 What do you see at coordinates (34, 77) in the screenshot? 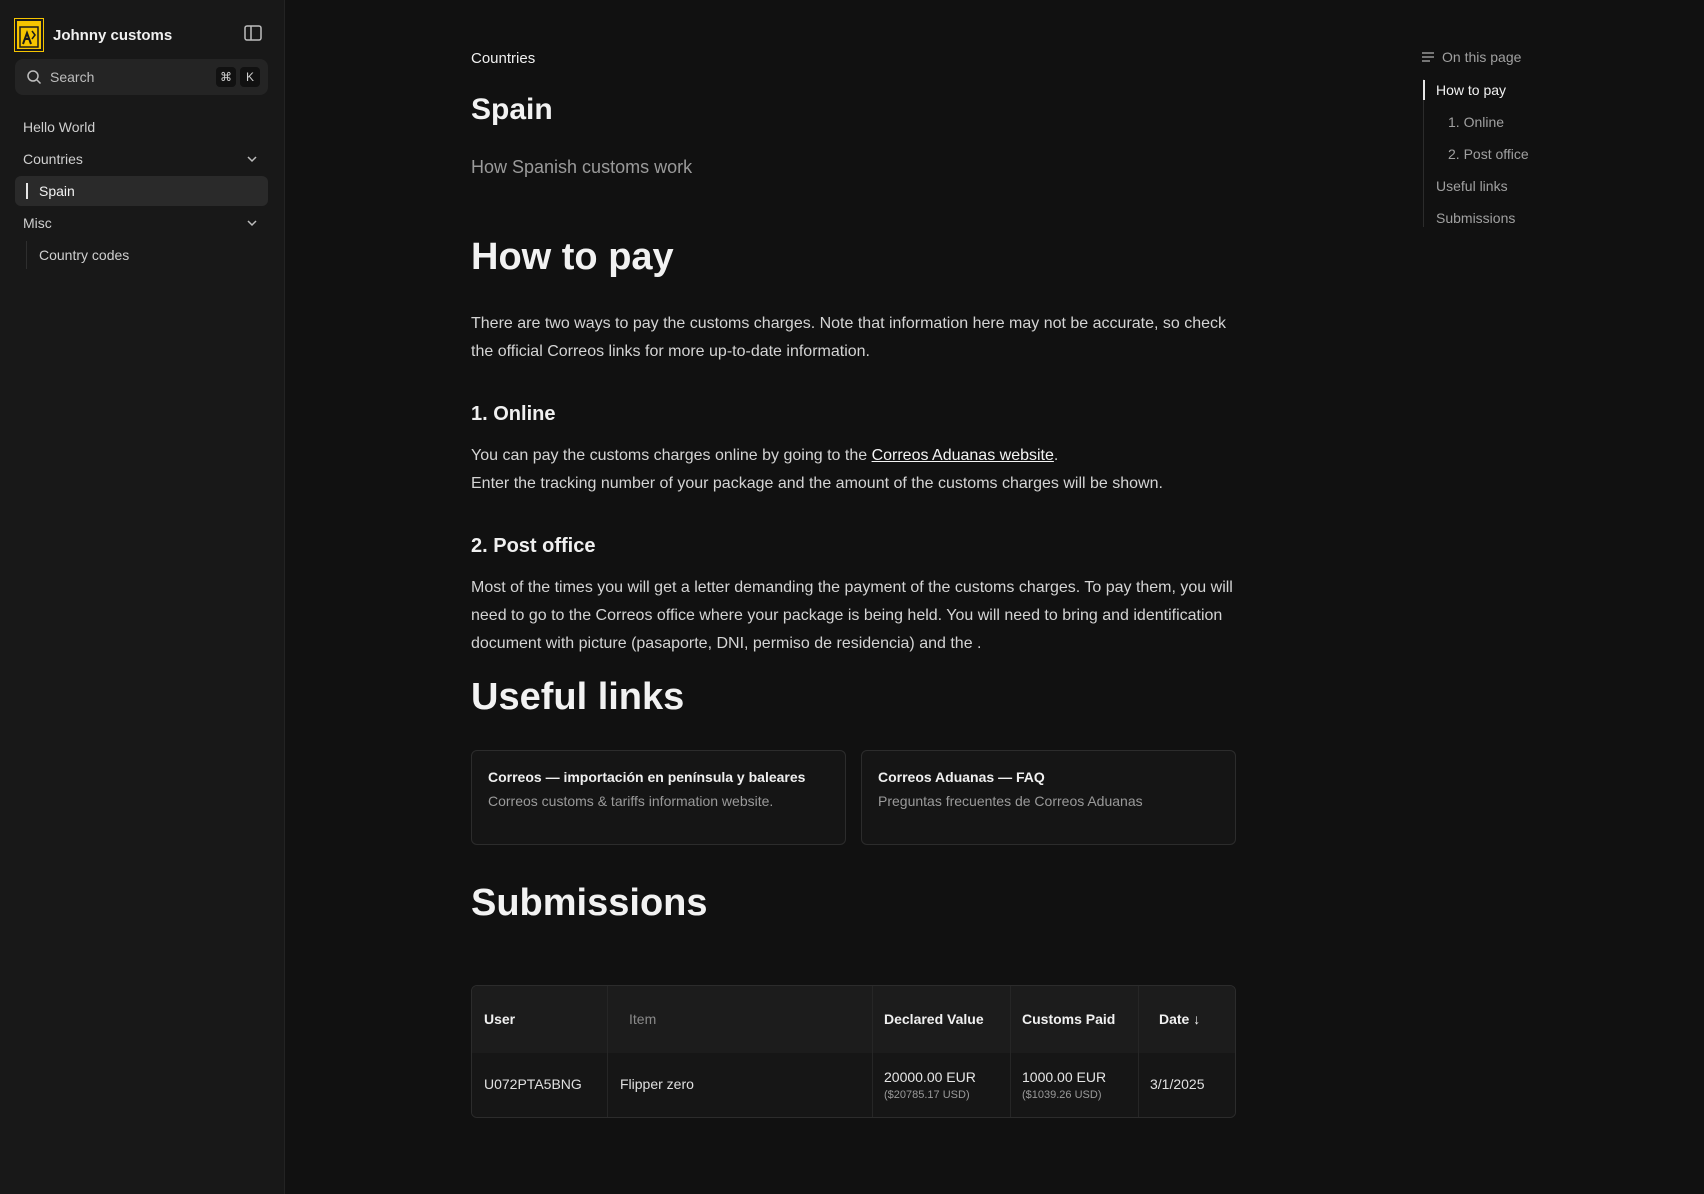
I see `search-icon` at bounding box center [34, 77].